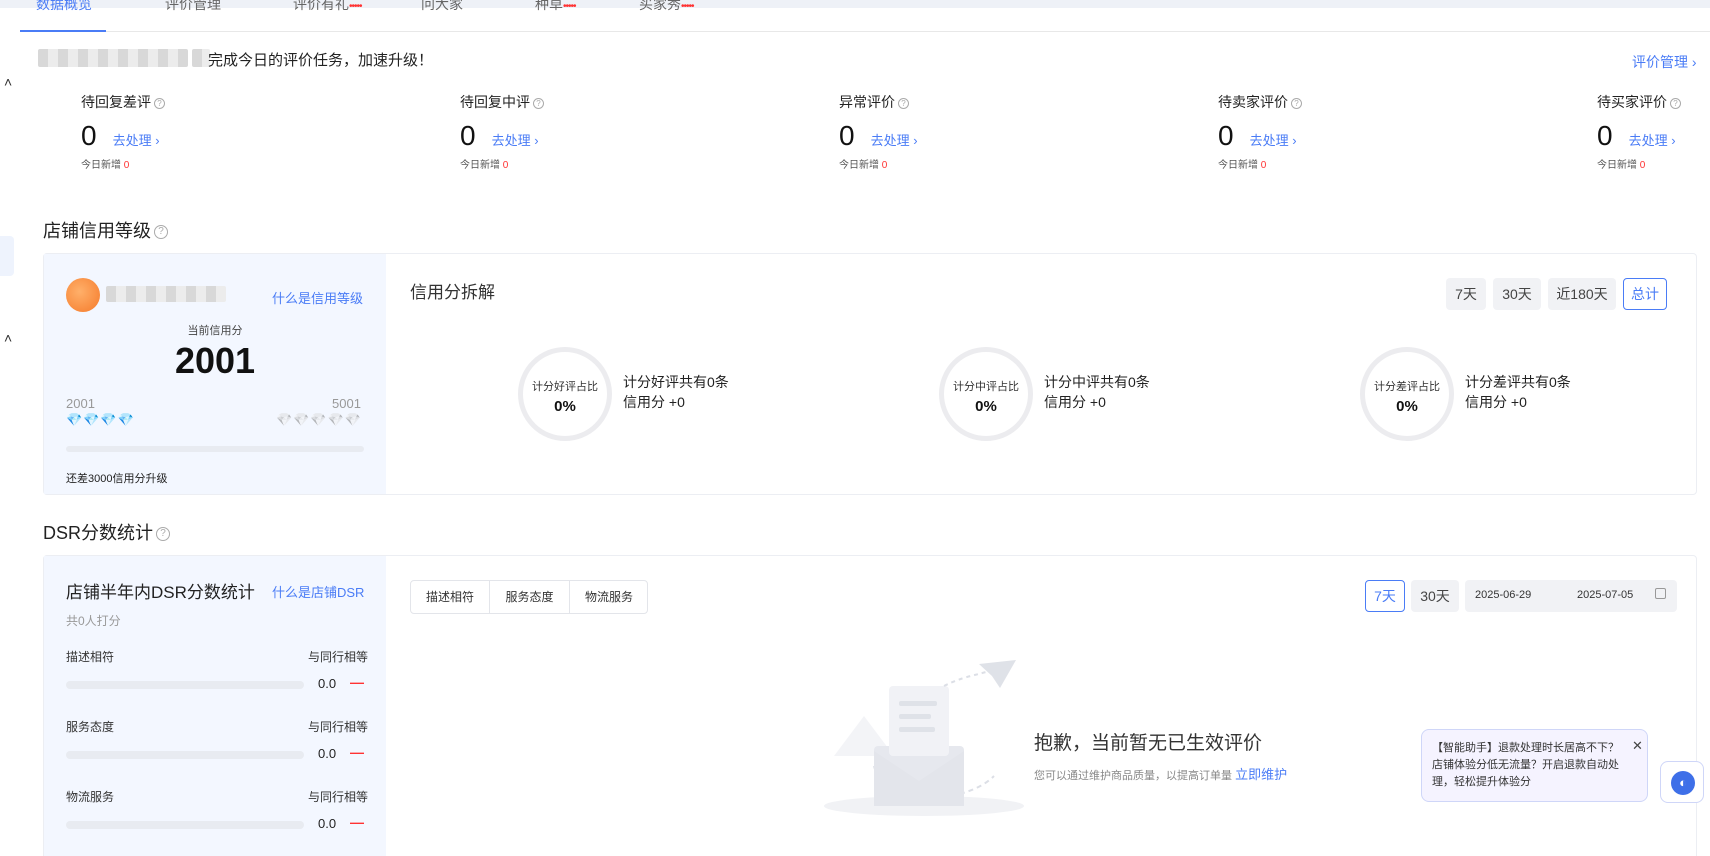 Image resolution: width=1710 pixels, height=856 pixels. What do you see at coordinates (1645, 294) in the screenshot?
I see `period-total-button: 总计` at bounding box center [1645, 294].